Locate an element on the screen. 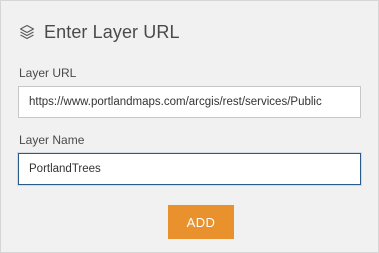 The height and width of the screenshot is (253, 379). panel-header: Enter Layer URL is located at coordinates (99, 32).